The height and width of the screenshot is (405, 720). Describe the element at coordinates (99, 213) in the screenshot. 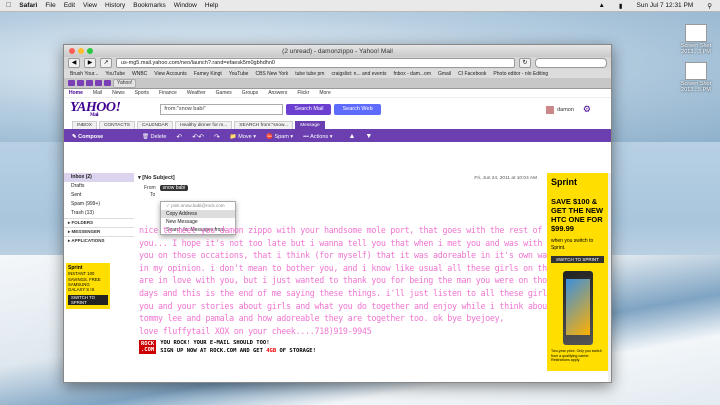

I see `folder-trash: Trash (13)` at that location.